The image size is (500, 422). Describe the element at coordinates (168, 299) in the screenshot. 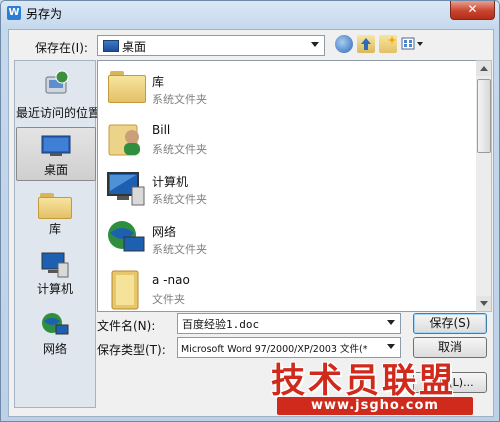

I see `item-type: 文件夹` at that location.